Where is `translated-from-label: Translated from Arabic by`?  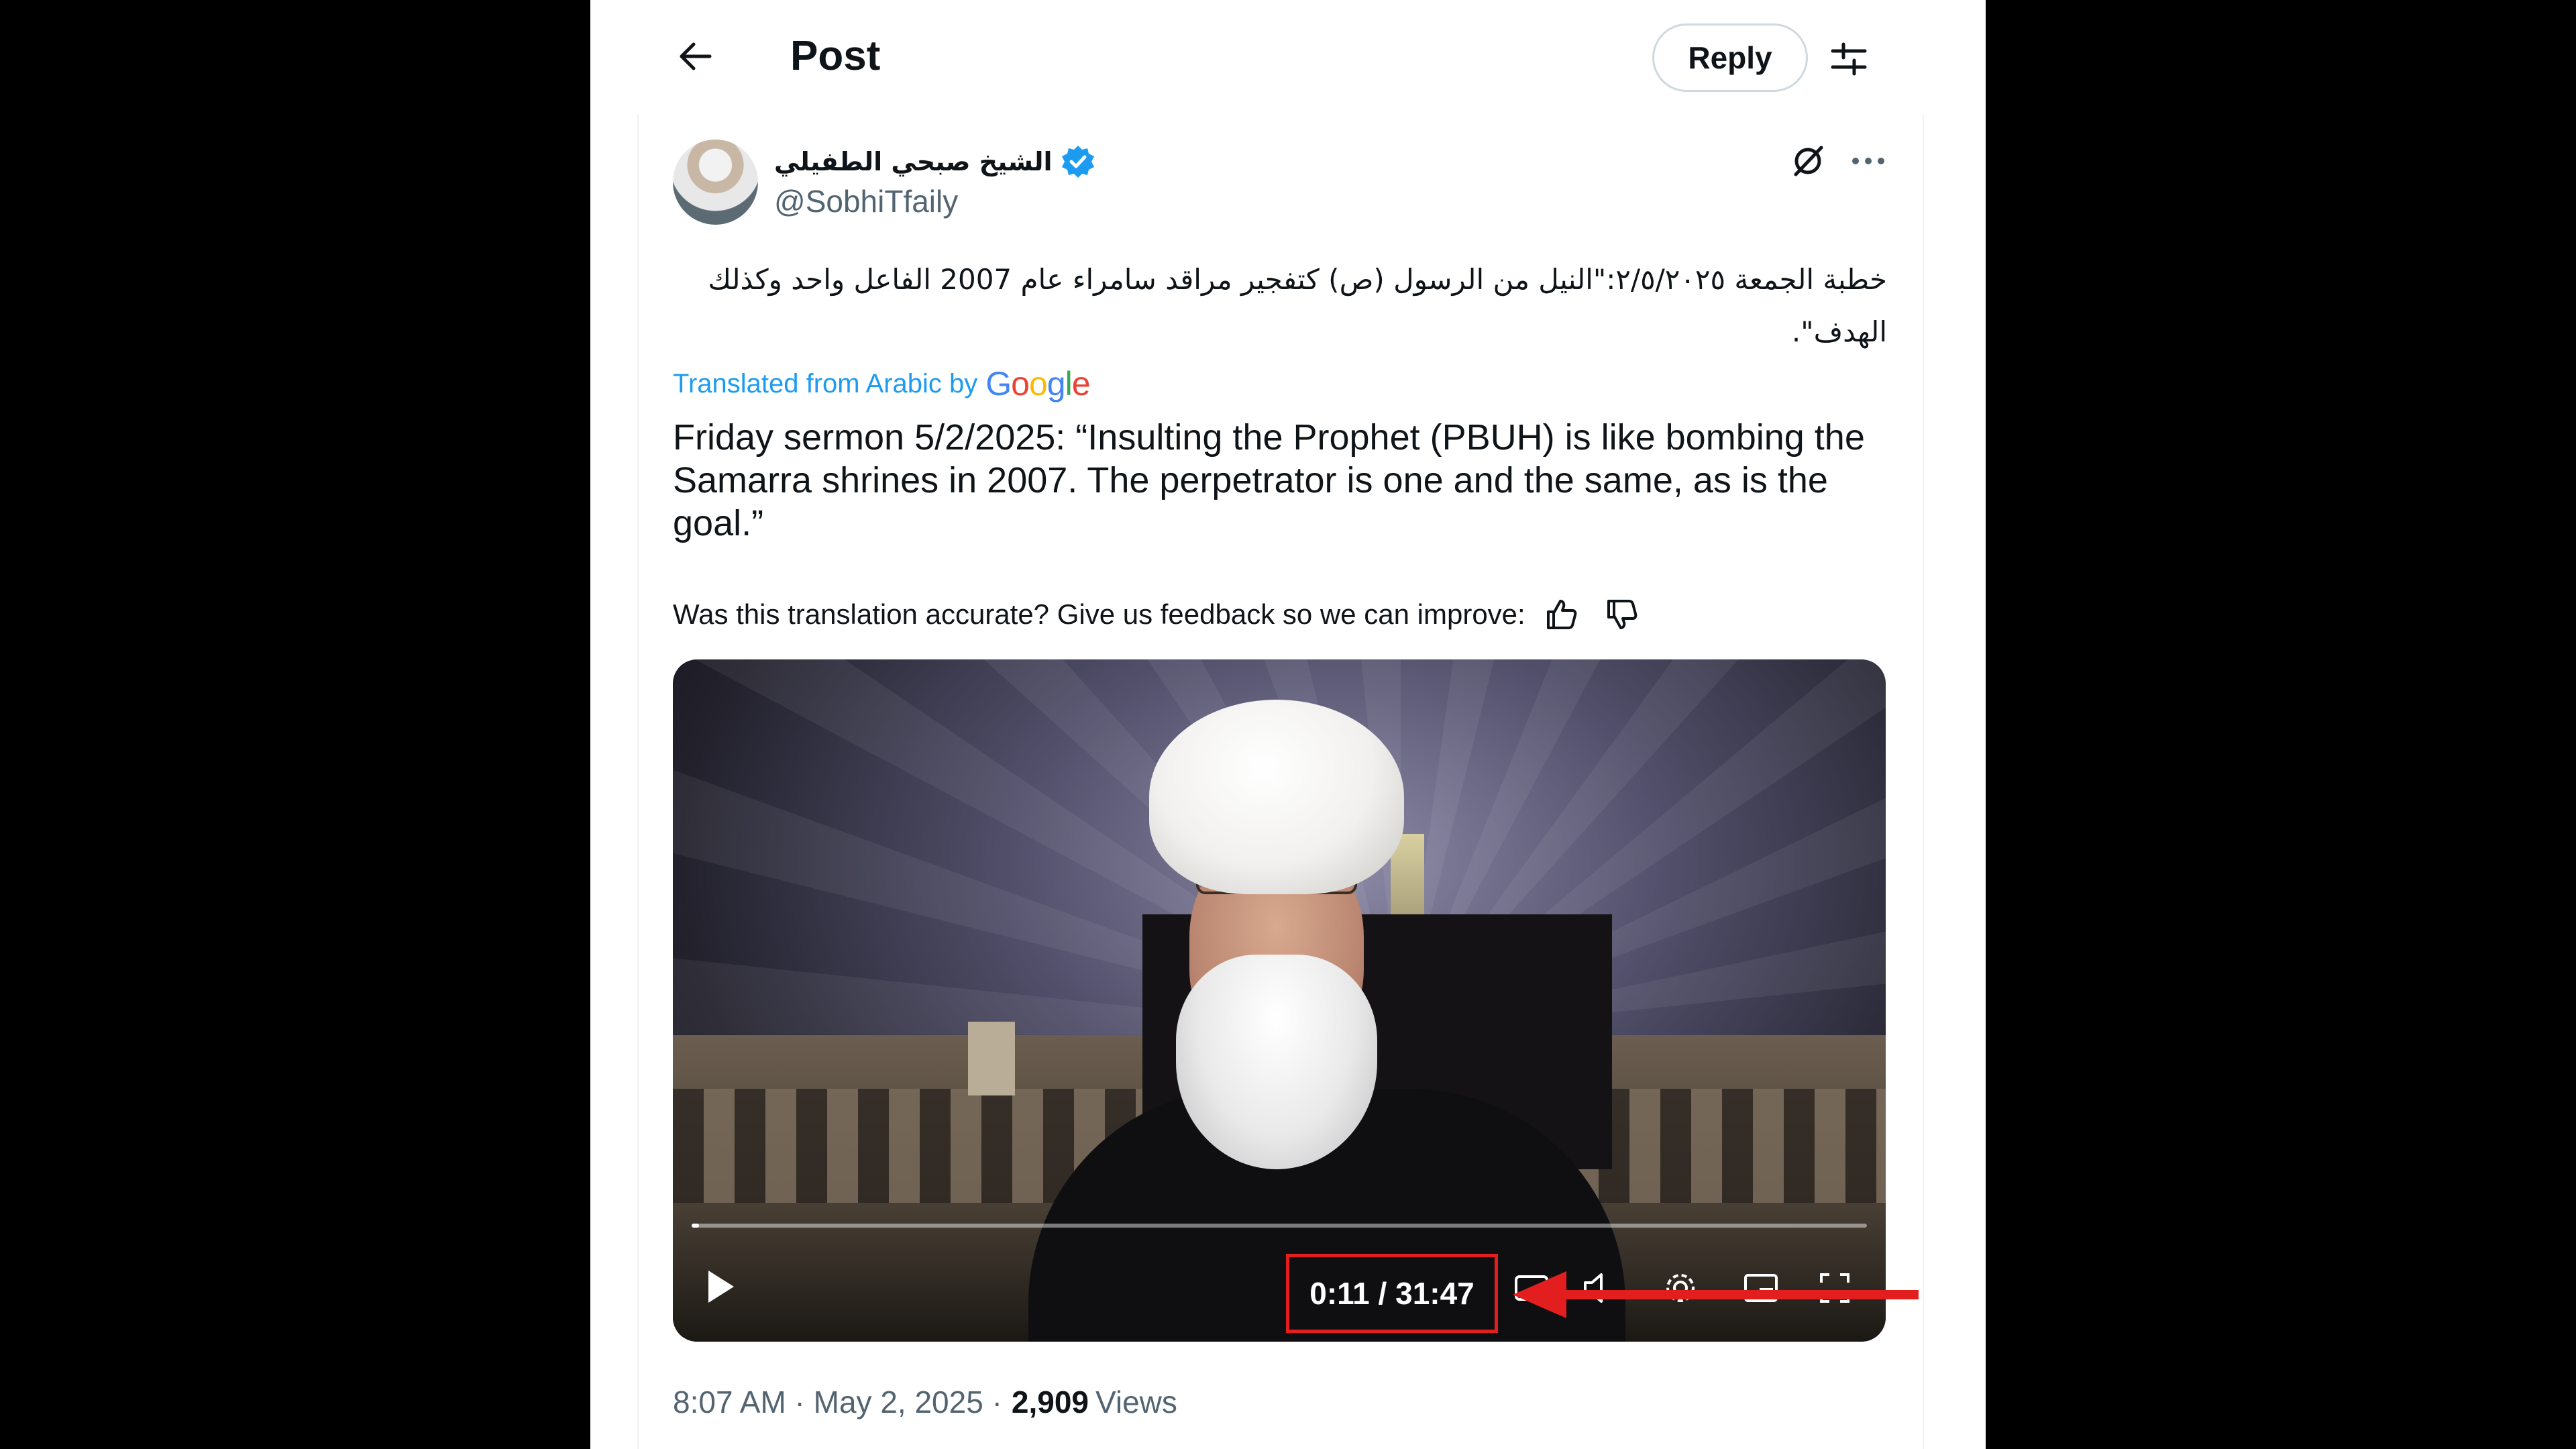 translated-from-label: Translated from Arabic by is located at coordinates (825, 383).